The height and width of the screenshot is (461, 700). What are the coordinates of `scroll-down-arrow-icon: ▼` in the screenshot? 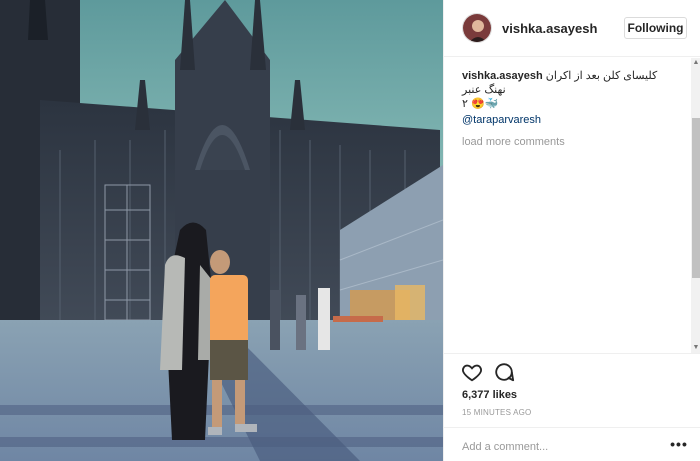 It's located at (695, 348).